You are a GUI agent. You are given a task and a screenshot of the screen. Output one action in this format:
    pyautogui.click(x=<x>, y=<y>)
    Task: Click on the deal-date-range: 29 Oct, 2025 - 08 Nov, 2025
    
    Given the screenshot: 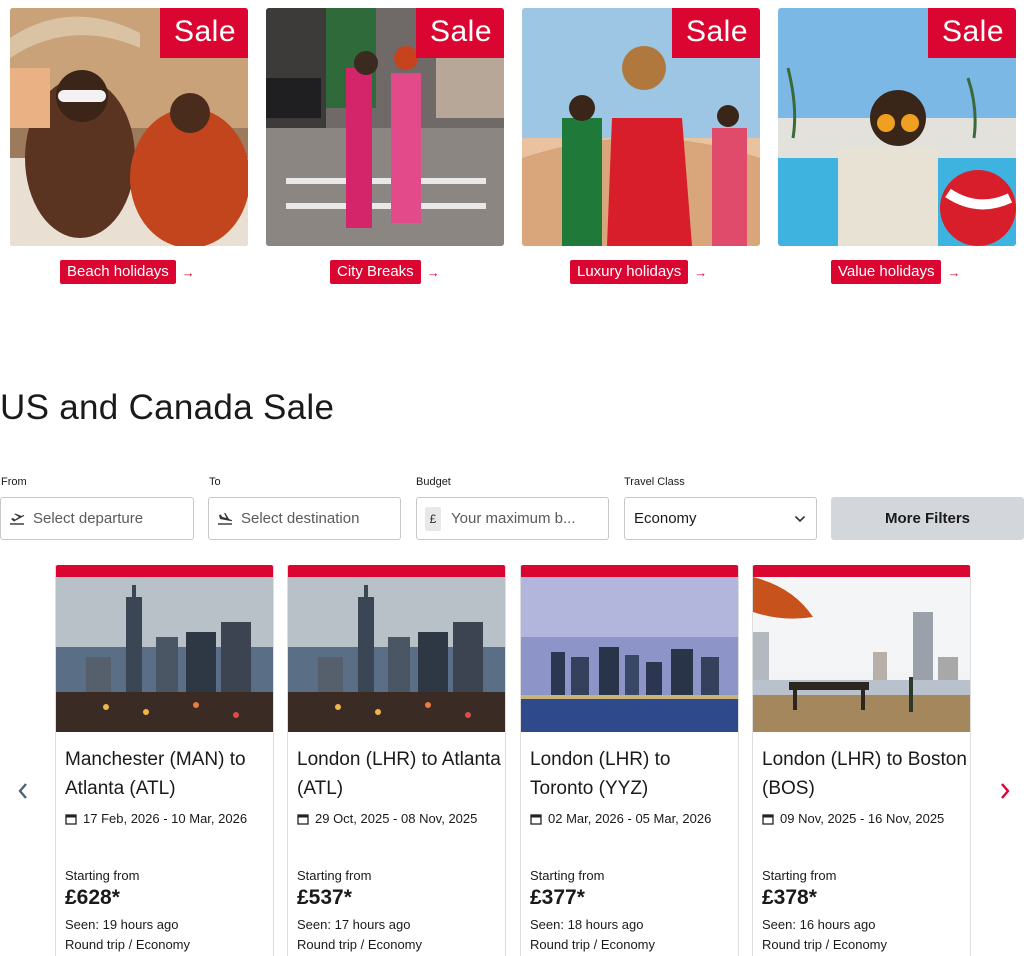 What is the action you would take?
    pyautogui.click(x=396, y=818)
    